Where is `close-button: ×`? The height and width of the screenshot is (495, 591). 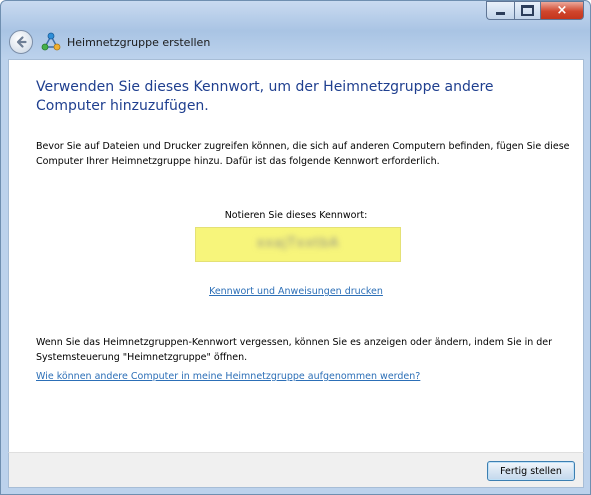
close-button: × is located at coordinates (562, 10).